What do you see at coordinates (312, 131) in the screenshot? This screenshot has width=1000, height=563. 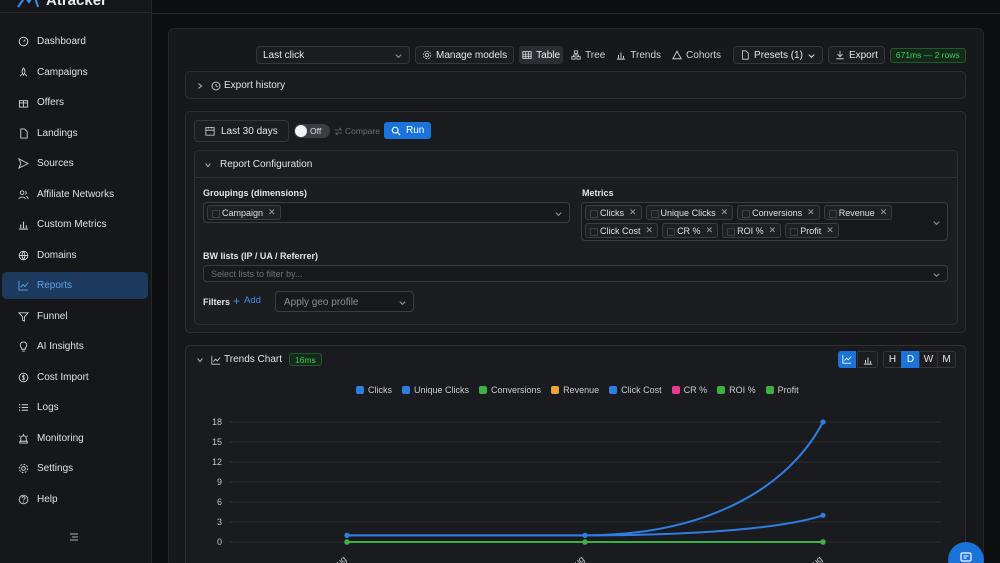 I see `compare-toggle: Off` at bounding box center [312, 131].